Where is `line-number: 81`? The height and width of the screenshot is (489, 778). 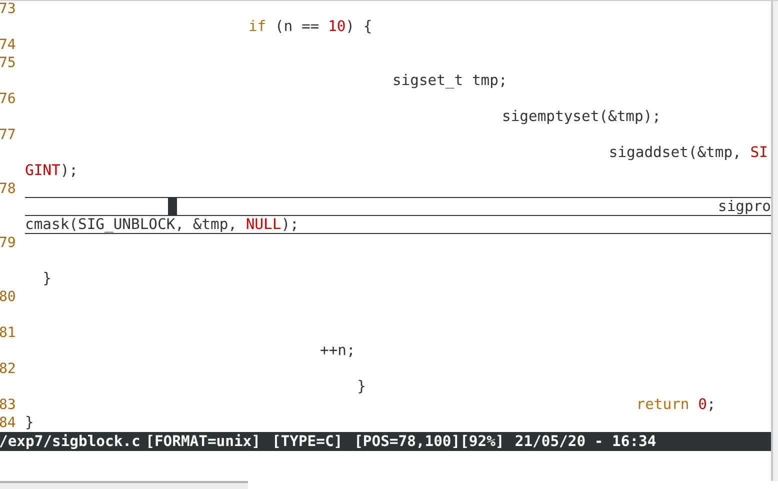
line-number: 81 is located at coordinates (8, 333).